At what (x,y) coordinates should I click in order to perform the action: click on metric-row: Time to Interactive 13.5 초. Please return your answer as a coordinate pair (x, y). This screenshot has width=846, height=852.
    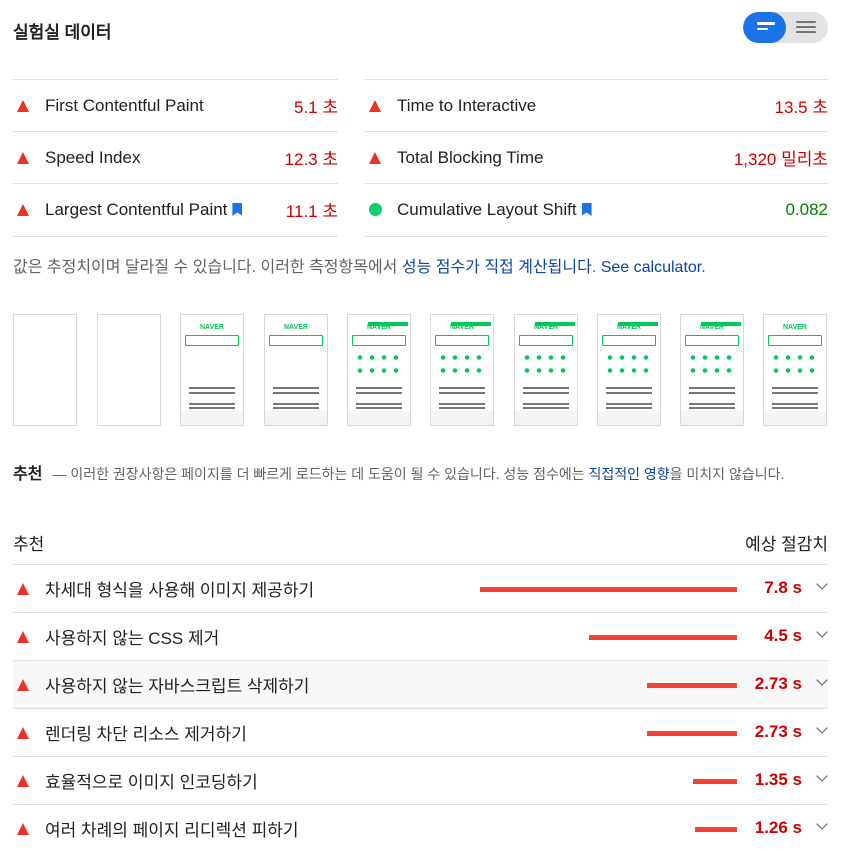
    Looking at the image, I should click on (596, 105).